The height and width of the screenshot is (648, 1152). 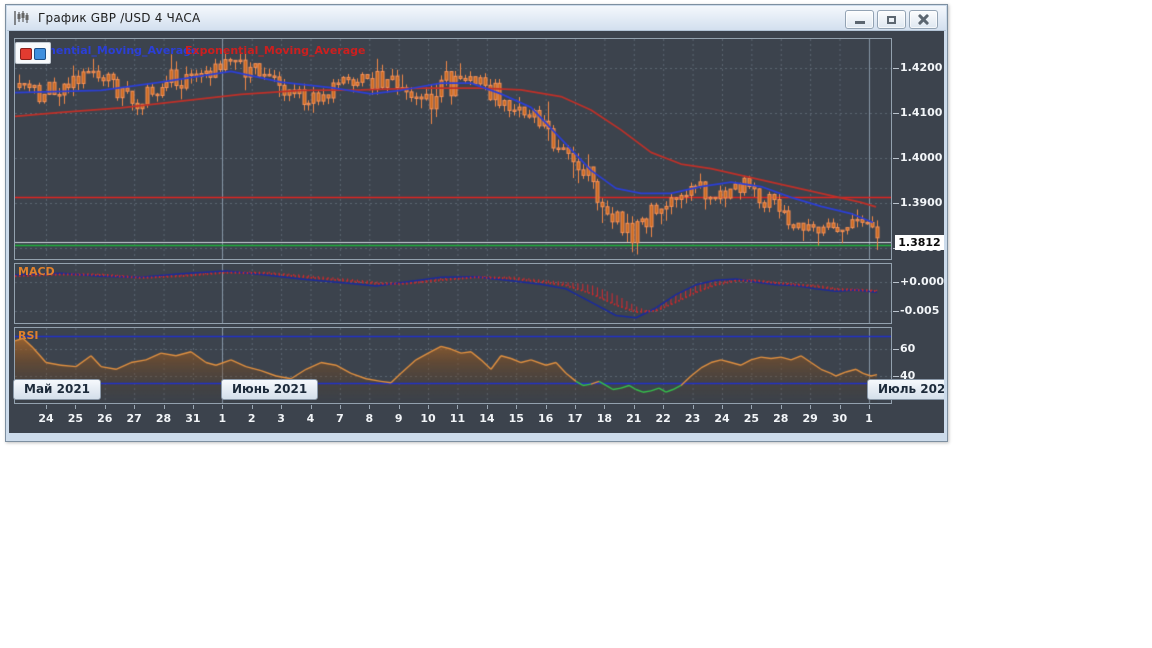 I want to click on date-label: 15, so click(x=516, y=418).